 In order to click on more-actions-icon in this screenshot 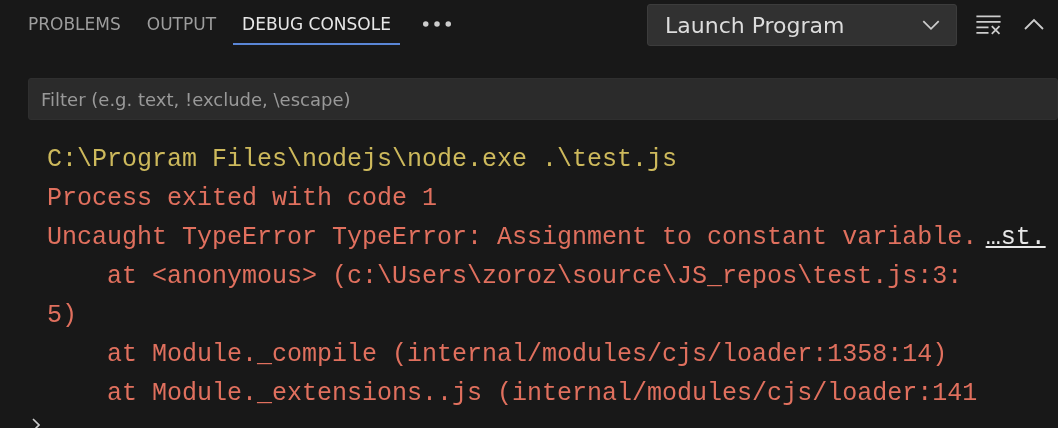, I will do `click(436, 24)`.